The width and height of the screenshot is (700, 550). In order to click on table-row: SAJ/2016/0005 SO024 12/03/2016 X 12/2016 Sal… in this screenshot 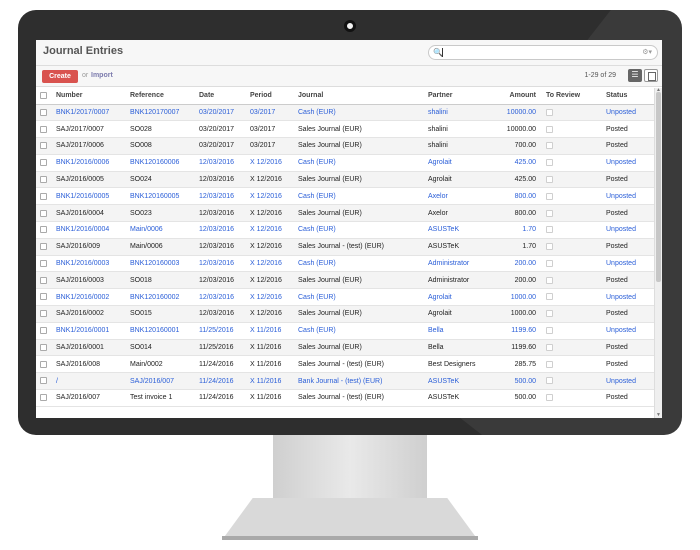, I will do `click(345, 180)`.